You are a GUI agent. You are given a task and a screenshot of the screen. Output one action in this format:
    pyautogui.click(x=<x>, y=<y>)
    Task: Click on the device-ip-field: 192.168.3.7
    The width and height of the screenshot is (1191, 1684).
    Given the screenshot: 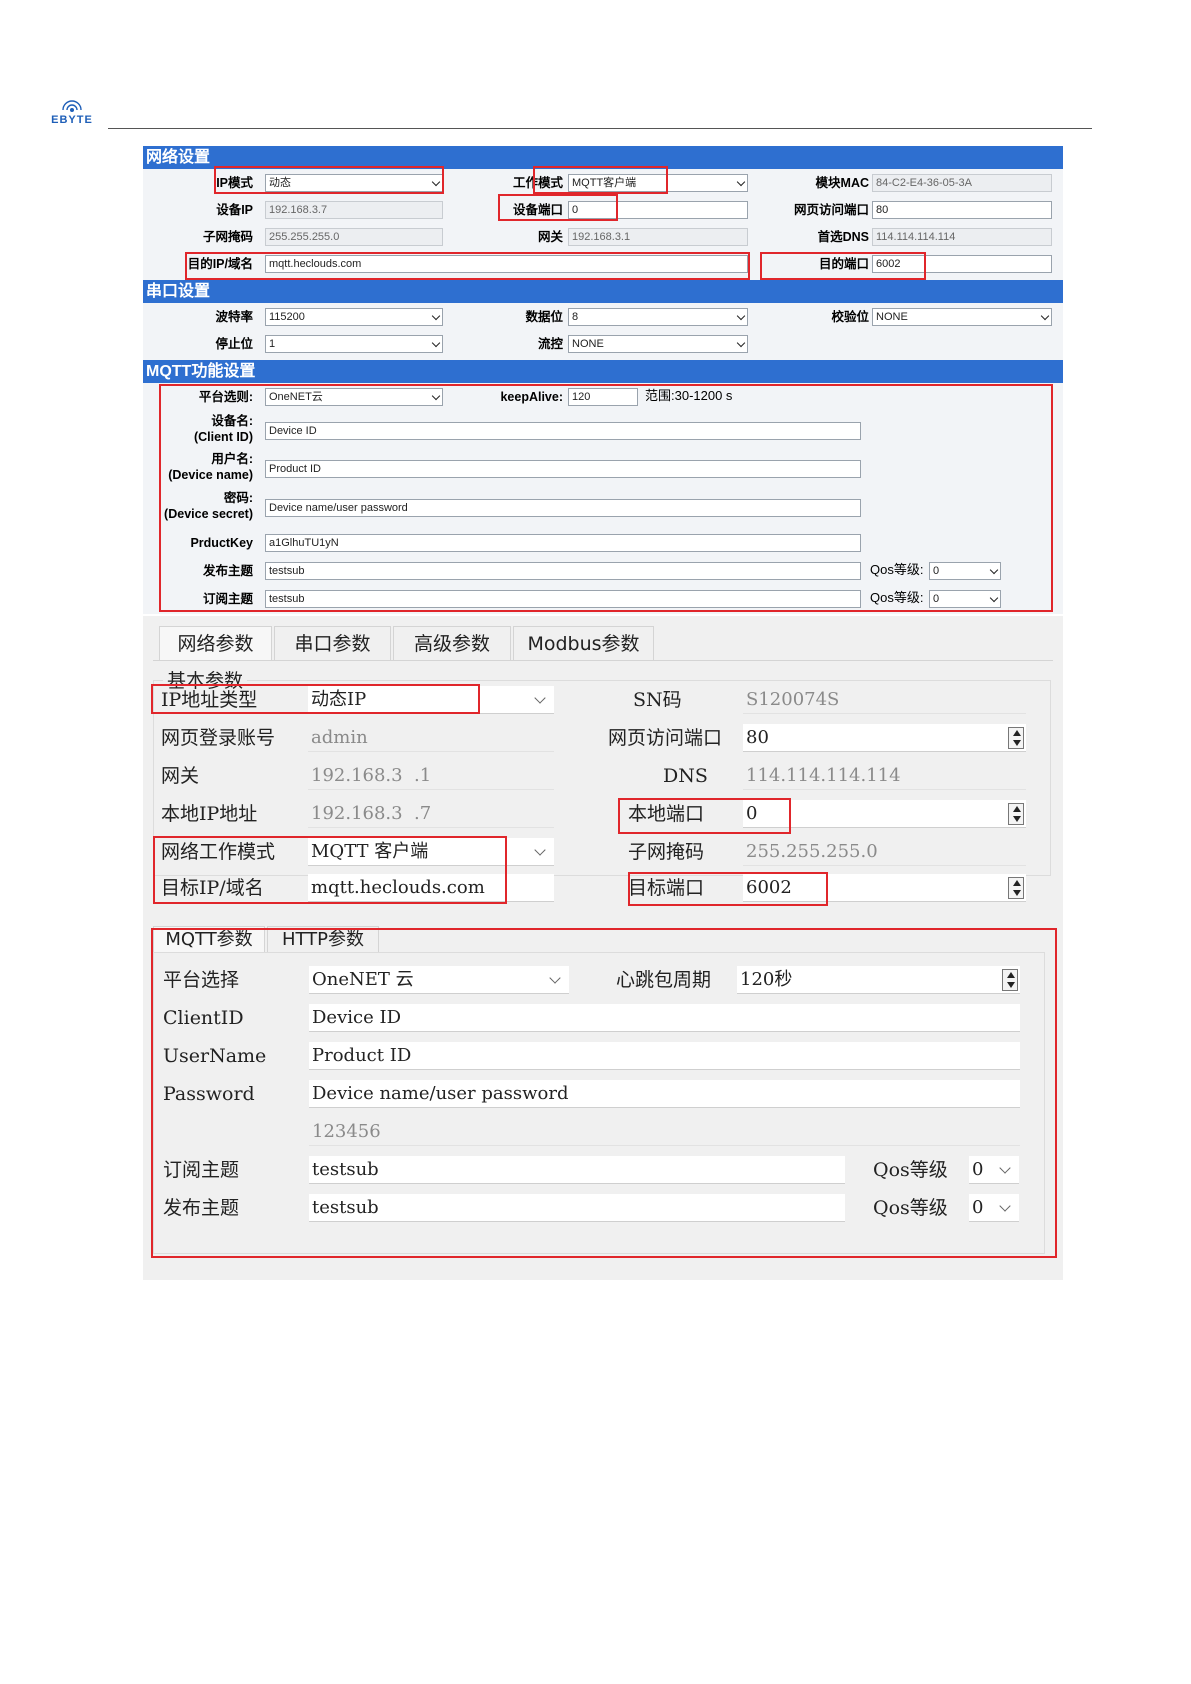 What is the action you would take?
    pyautogui.click(x=354, y=210)
    